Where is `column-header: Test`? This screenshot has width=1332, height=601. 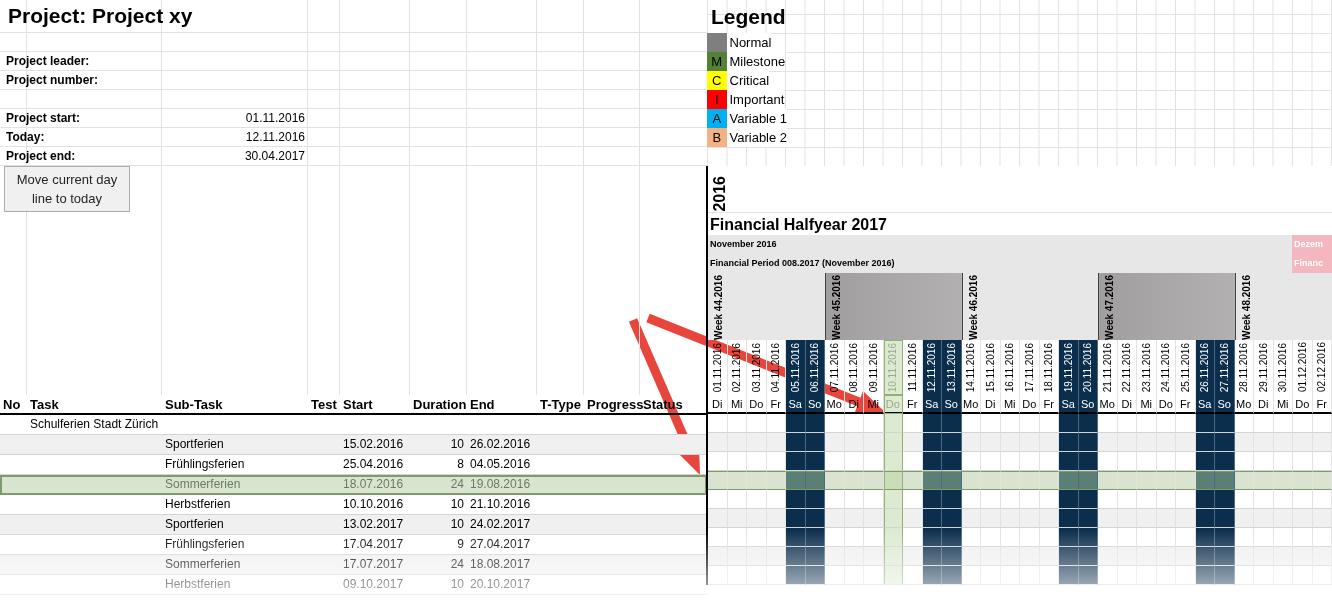 column-header: Test is located at coordinates (324, 405).